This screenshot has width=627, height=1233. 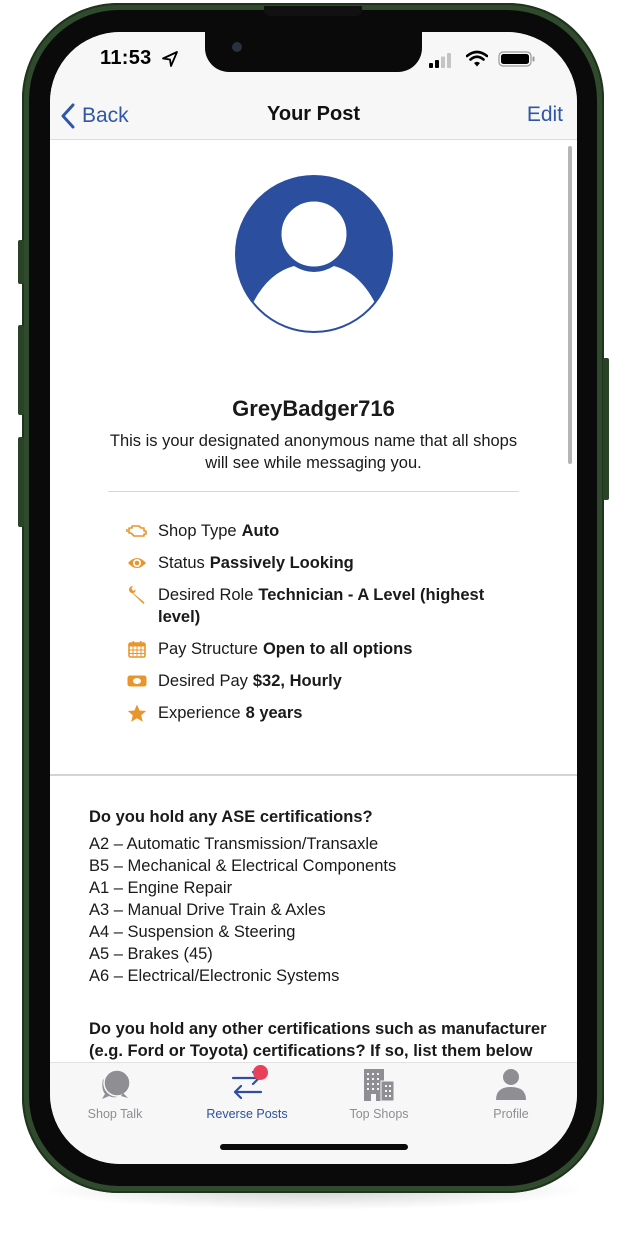 I want to click on list-item: A4 – Suspension & Steering, so click(x=192, y=932).